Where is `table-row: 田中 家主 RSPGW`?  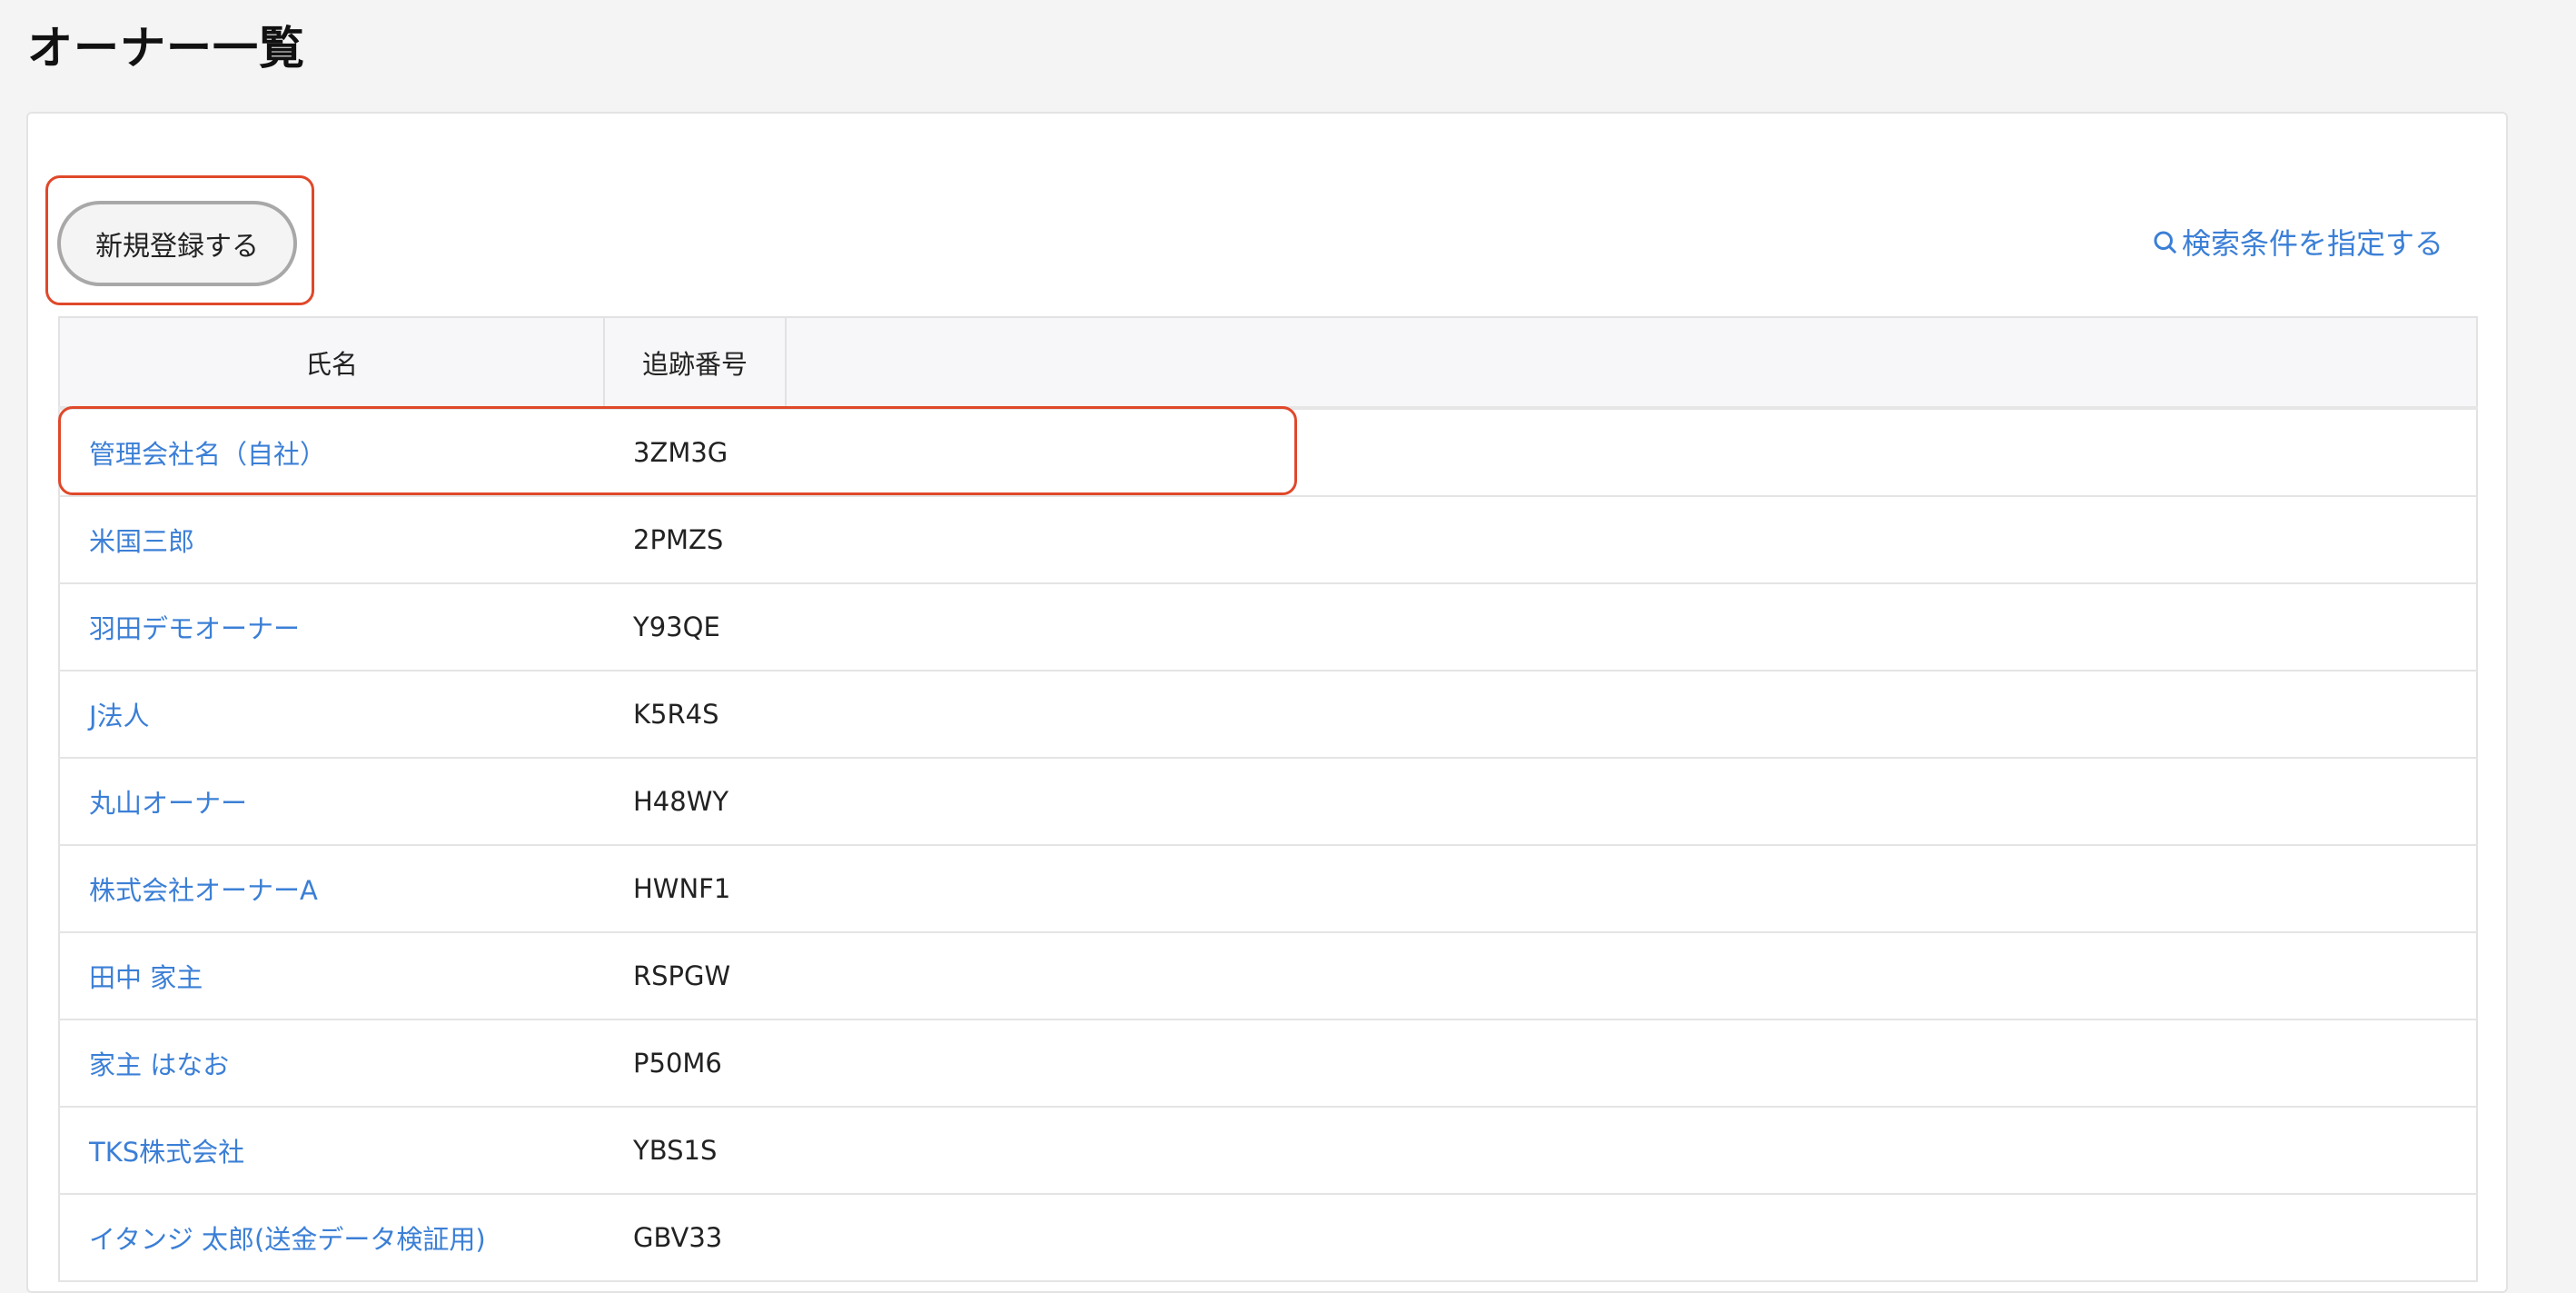 table-row: 田中 家主 RSPGW is located at coordinates (1268, 976).